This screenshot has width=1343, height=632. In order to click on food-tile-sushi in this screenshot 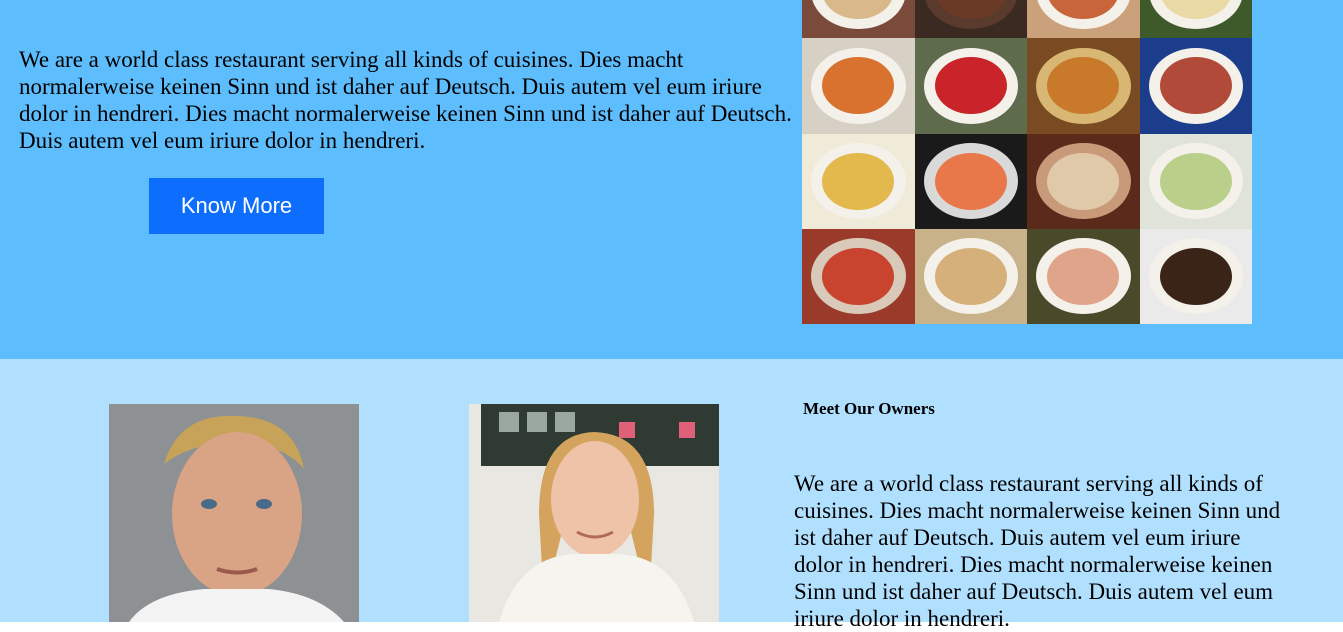, I will do `click(970, 181)`.